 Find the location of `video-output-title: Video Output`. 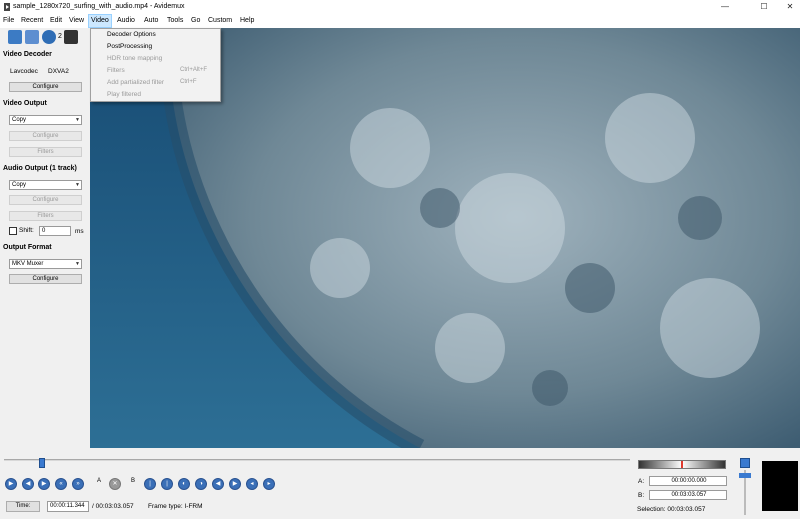

video-output-title: Video Output is located at coordinates (25, 103).